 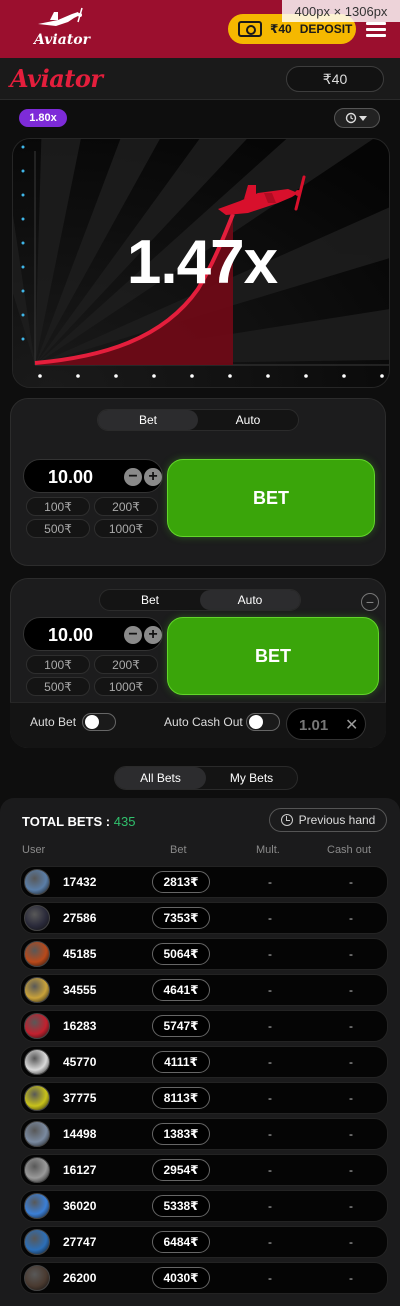 What do you see at coordinates (251, 778) in the screenshot?
I see `tab-my-bets: My Bets` at bounding box center [251, 778].